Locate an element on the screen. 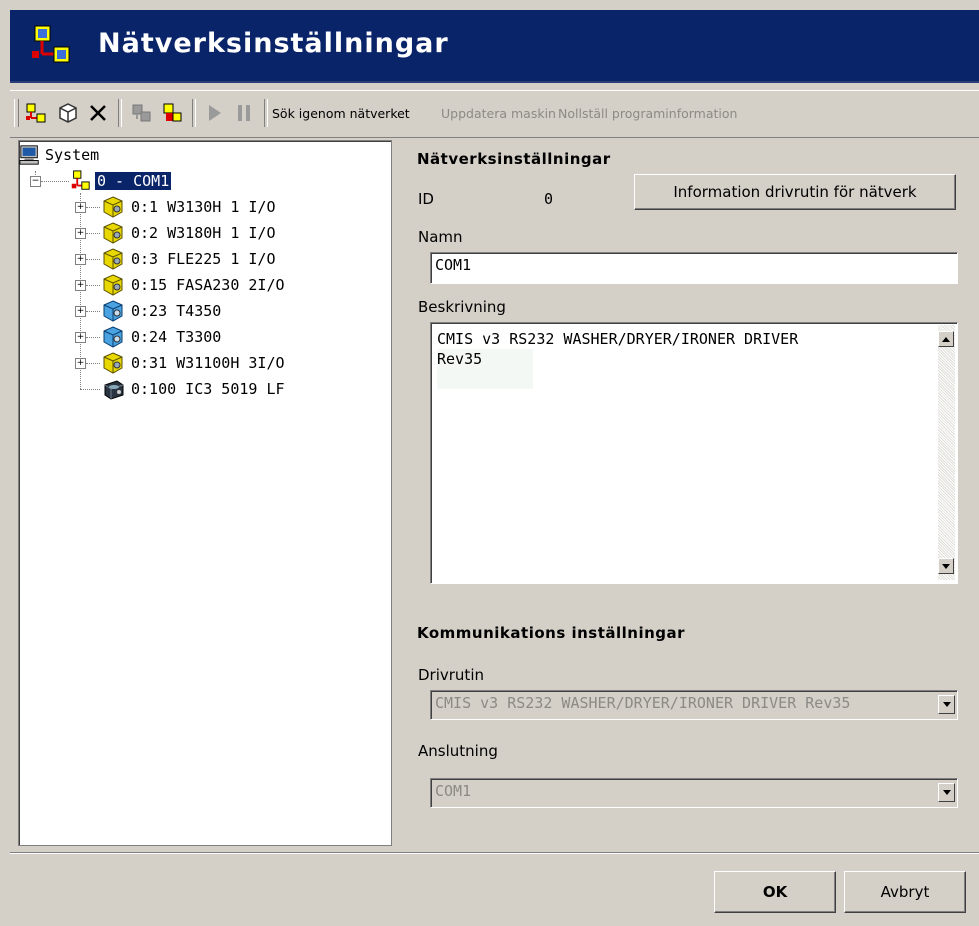 The height and width of the screenshot is (926, 979). section-title-communication: Kommunikations inställningar is located at coordinates (551, 633).